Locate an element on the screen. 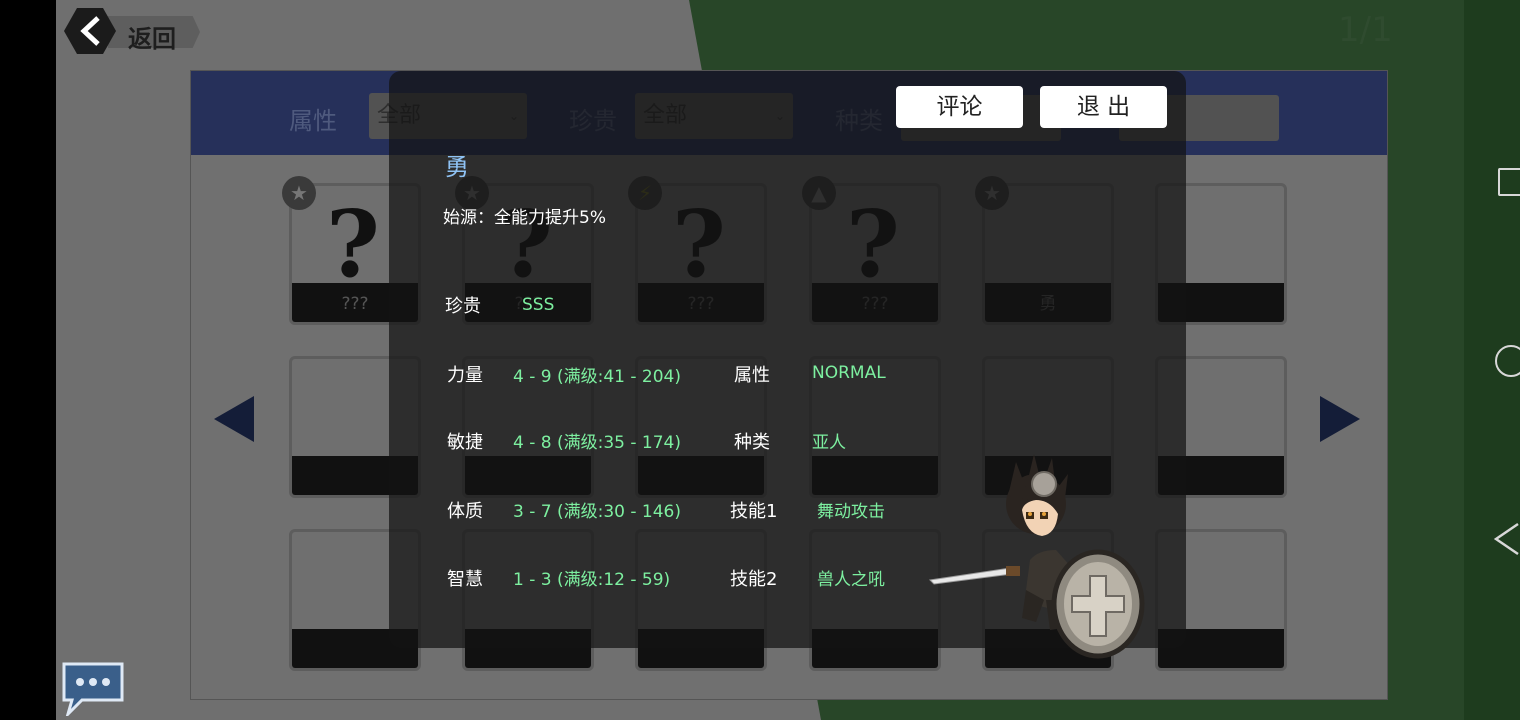 Image resolution: width=1520 pixels, height=720 pixels. stat-label: 智慧 is located at coordinates (465, 579).